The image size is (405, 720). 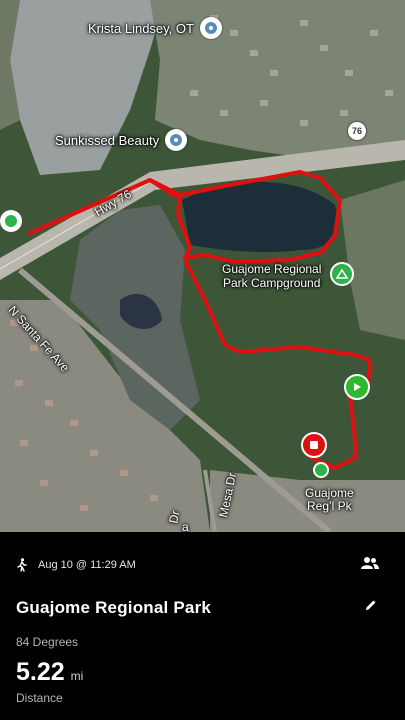 What do you see at coordinates (87, 565) in the screenshot?
I see `activity-date: Aug 10 @ 11:29 AM` at bounding box center [87, 565].